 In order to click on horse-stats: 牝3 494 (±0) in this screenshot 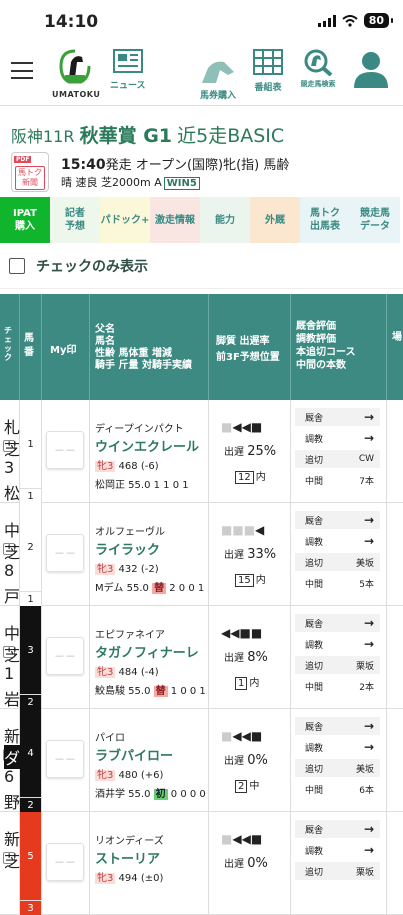, I will do `click(129, 876)`.